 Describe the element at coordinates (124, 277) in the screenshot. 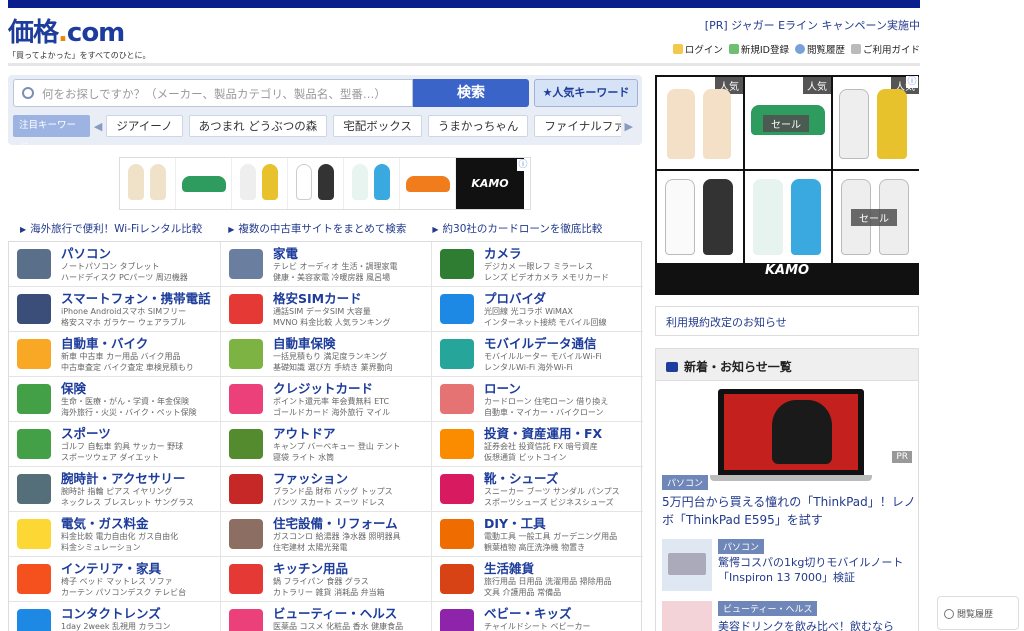

I see `category-subtext: ハードディスク PCパーツ 周辺機器` at that location.